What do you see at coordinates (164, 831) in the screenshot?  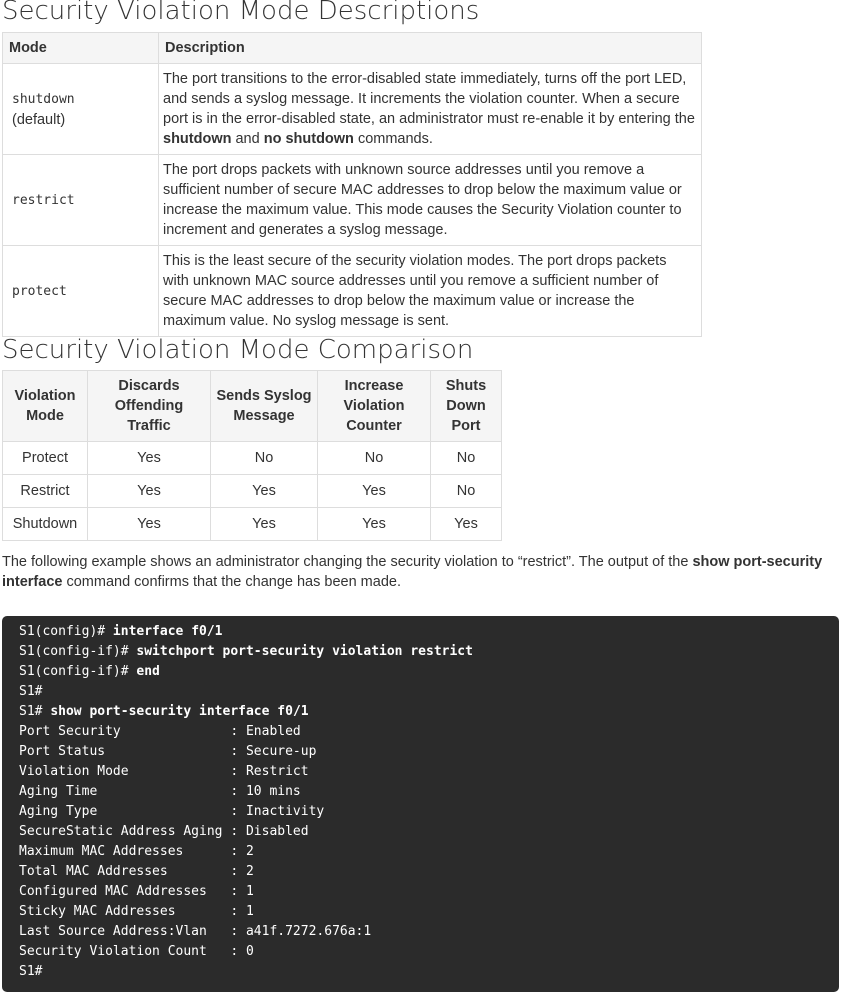 I see `code-output: SecureStatic Address Aging : Disabled` at bounding box center [164, 831].